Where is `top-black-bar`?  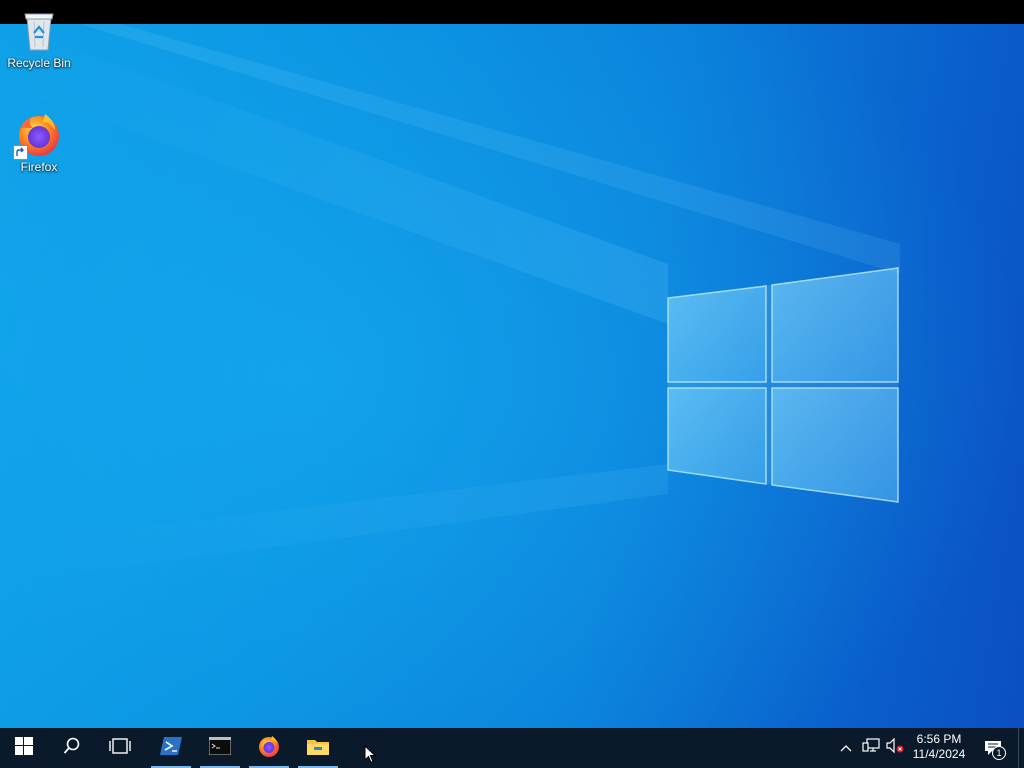
top-black-bar is located at coordinates (512, 12).